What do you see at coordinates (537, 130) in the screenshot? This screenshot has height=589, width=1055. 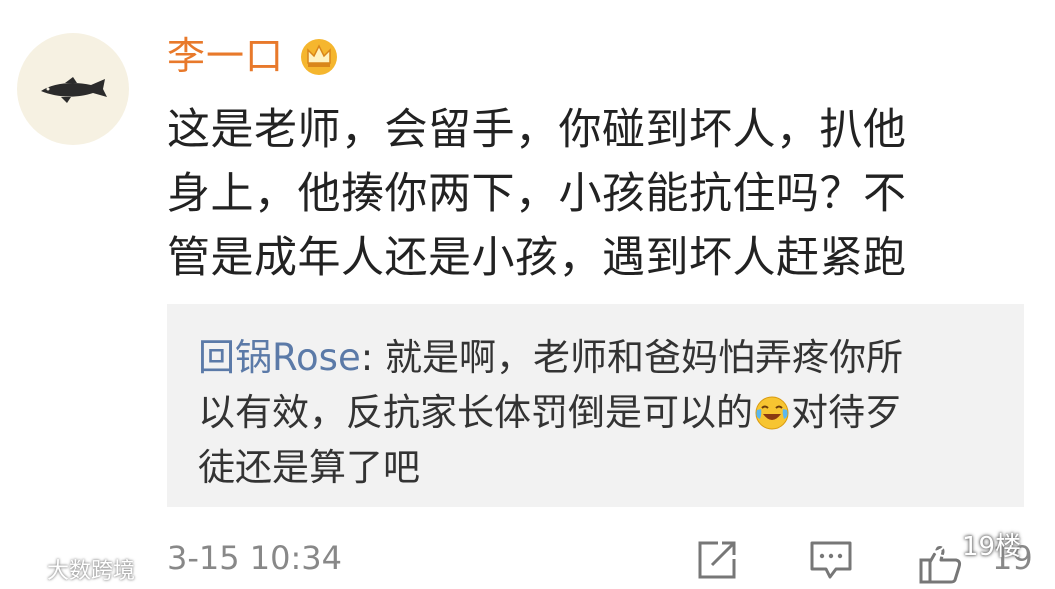 I see `comment-line: 这是老师，会留手，你碰到坏人，扒他` at bounding box center [537, 130].